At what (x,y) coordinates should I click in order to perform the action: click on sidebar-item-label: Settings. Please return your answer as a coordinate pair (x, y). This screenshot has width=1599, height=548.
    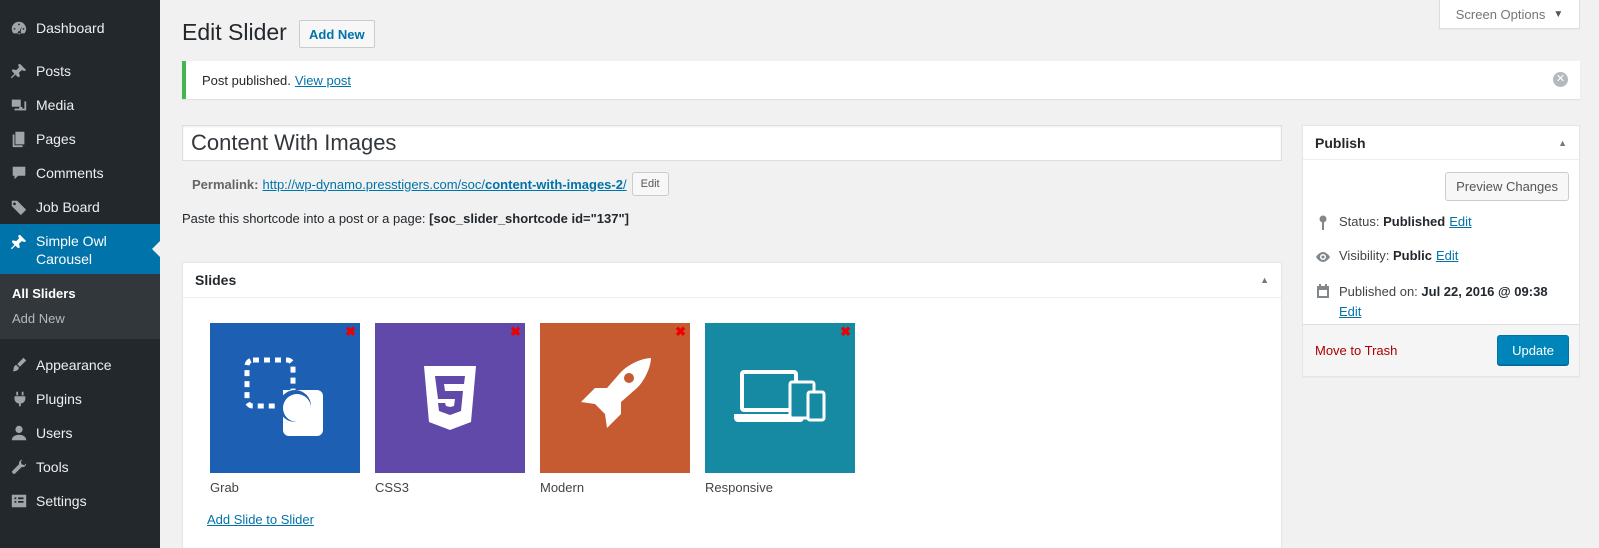
    Looking at the image, I should click on (61, 501).